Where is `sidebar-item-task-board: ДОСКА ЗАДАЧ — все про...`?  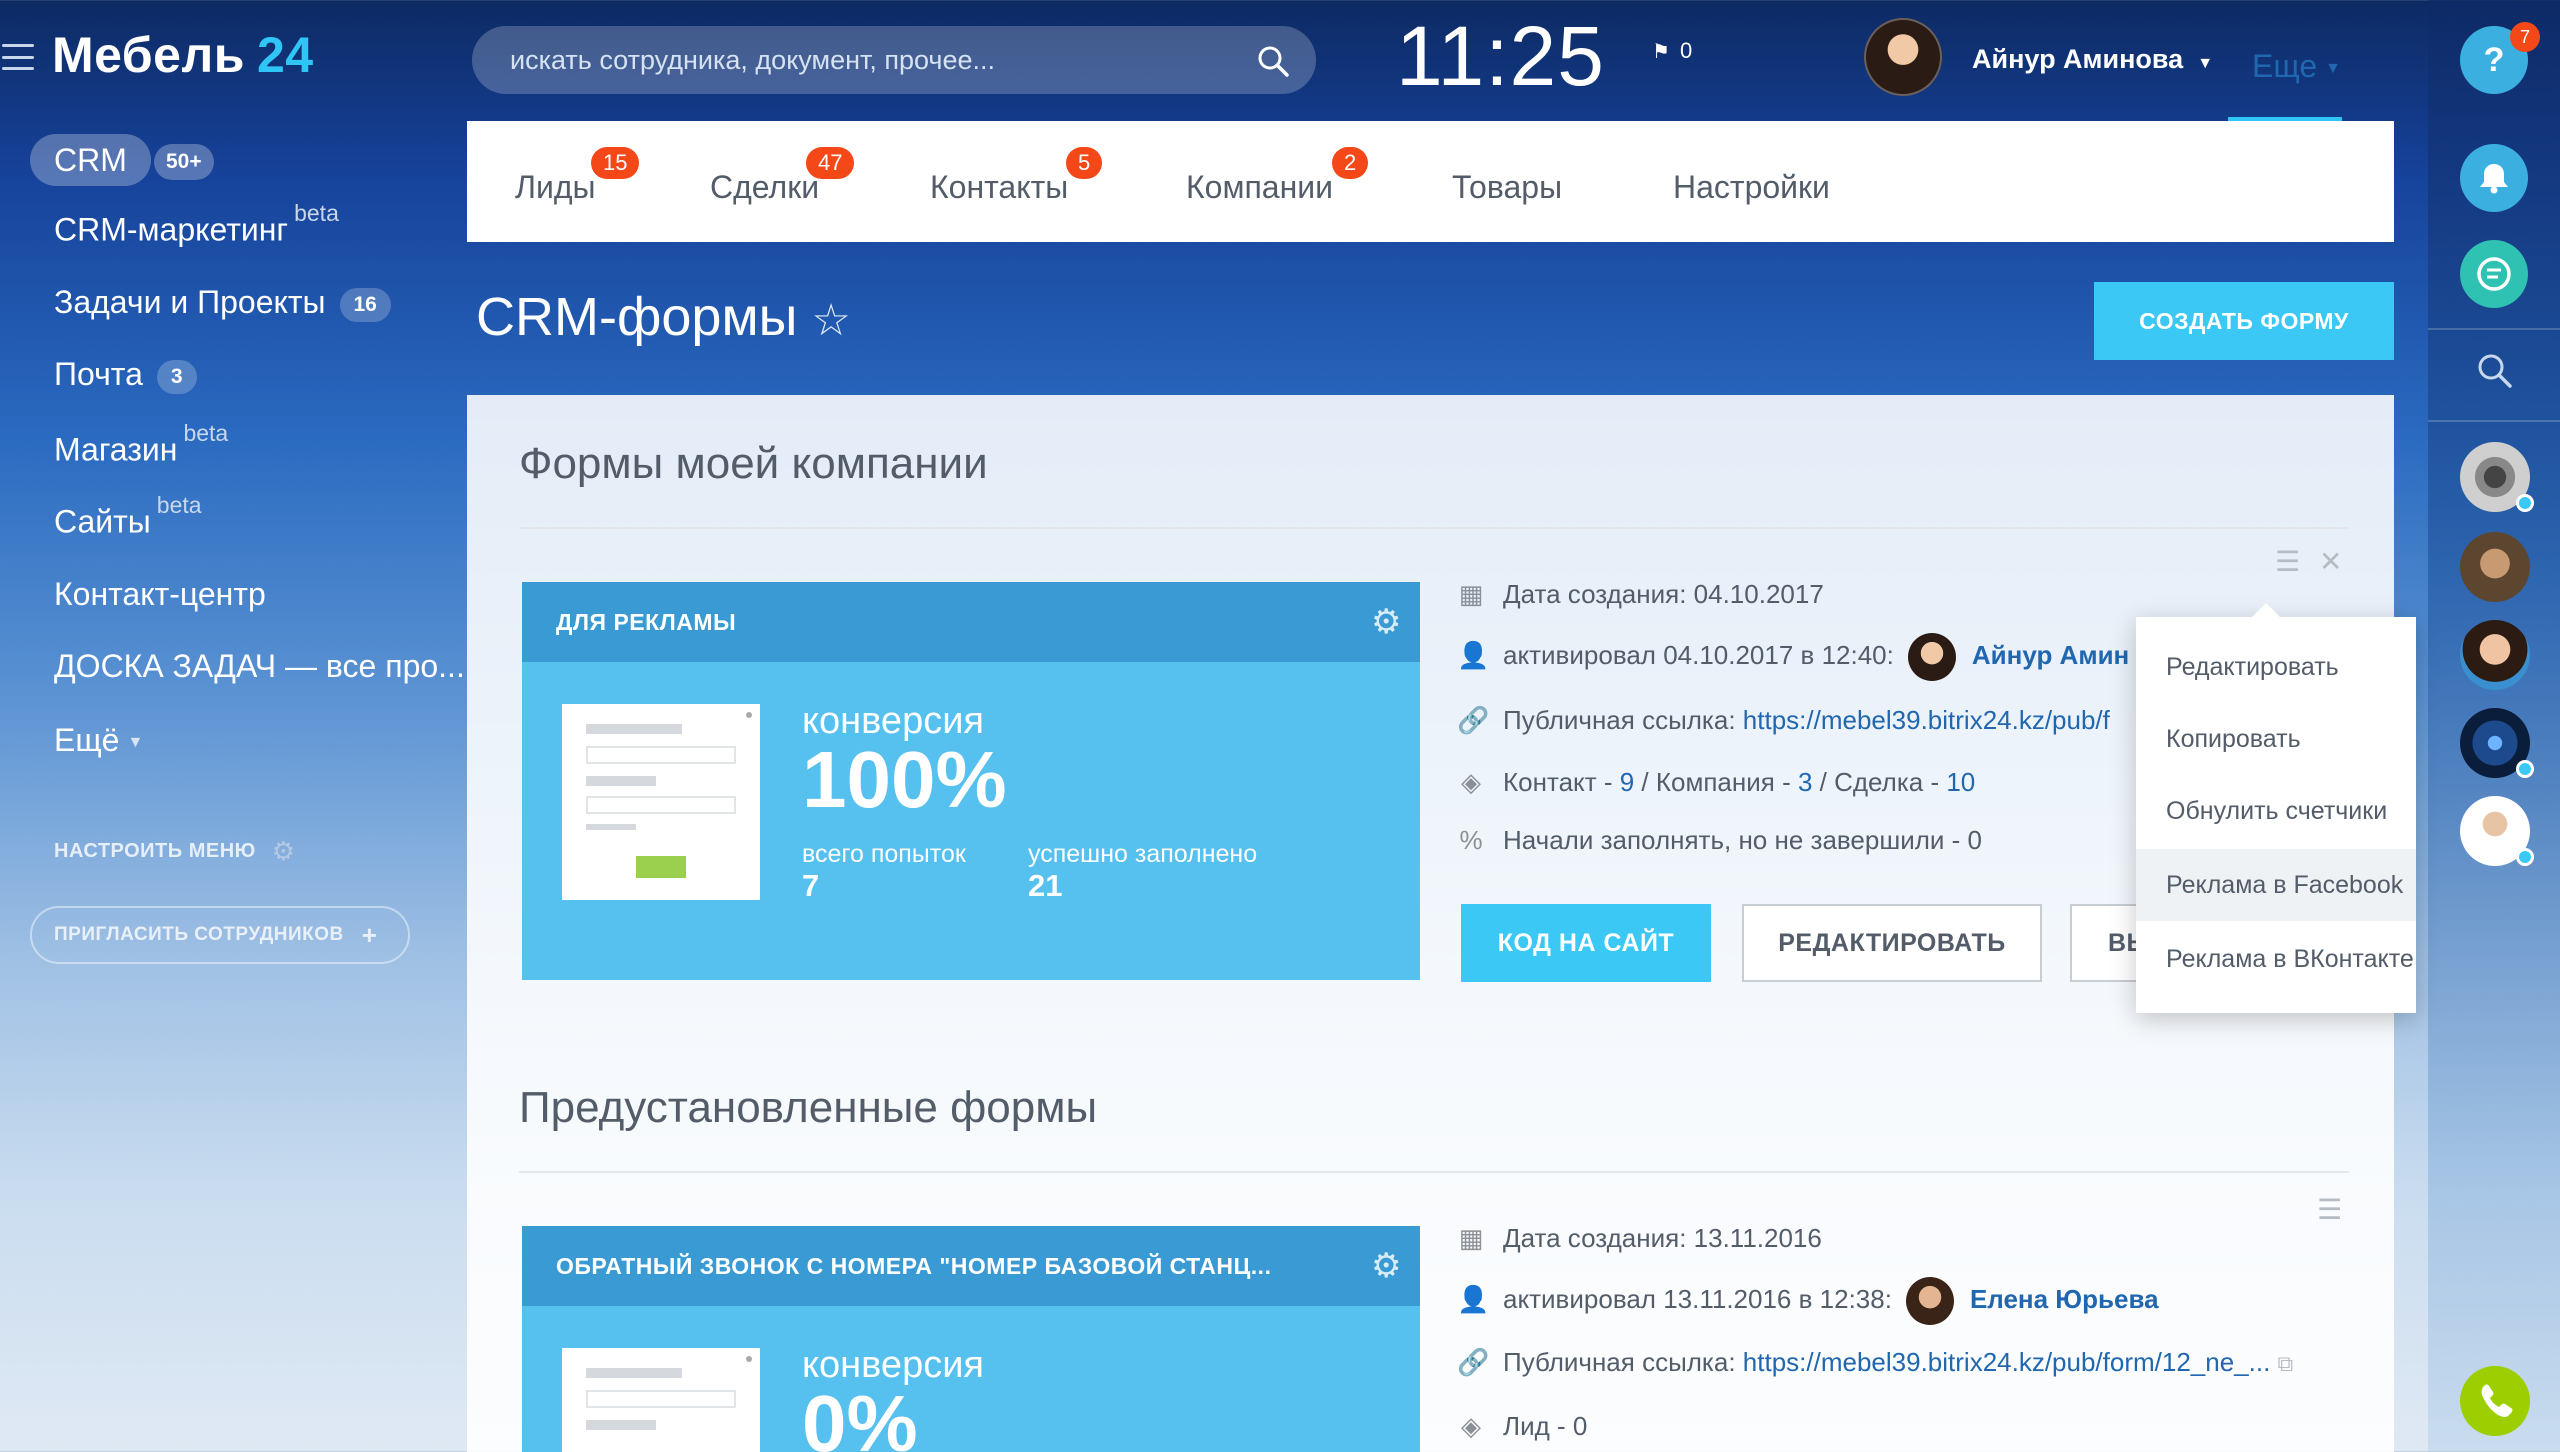
sidebar-item-task-board: ДОСКА ЗАДАЧ — все про... is located at coordinates (259, 666).